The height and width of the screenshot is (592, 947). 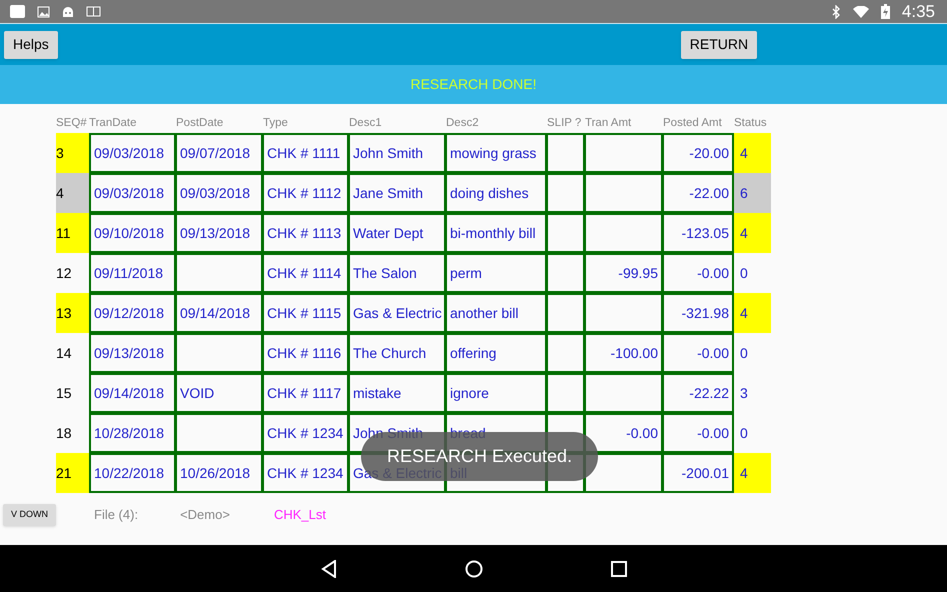 What do you see at coordinates (496, 233) in the screenshot?
I see `table-cell: bi-monthly bill` at bounding box center [496, 233].